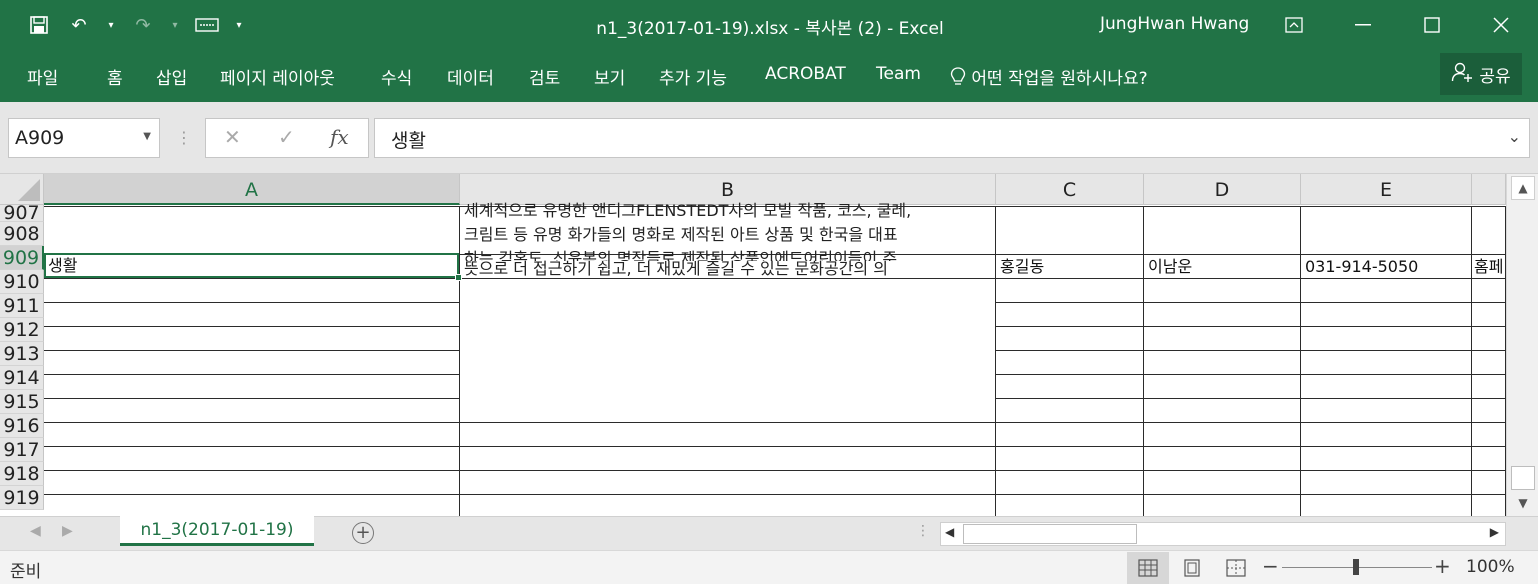  What do you see at coordinates (769, 567) in the screenshot?
I see `status-bar: 준비 − + 100%` at bounding box center [769, 567].